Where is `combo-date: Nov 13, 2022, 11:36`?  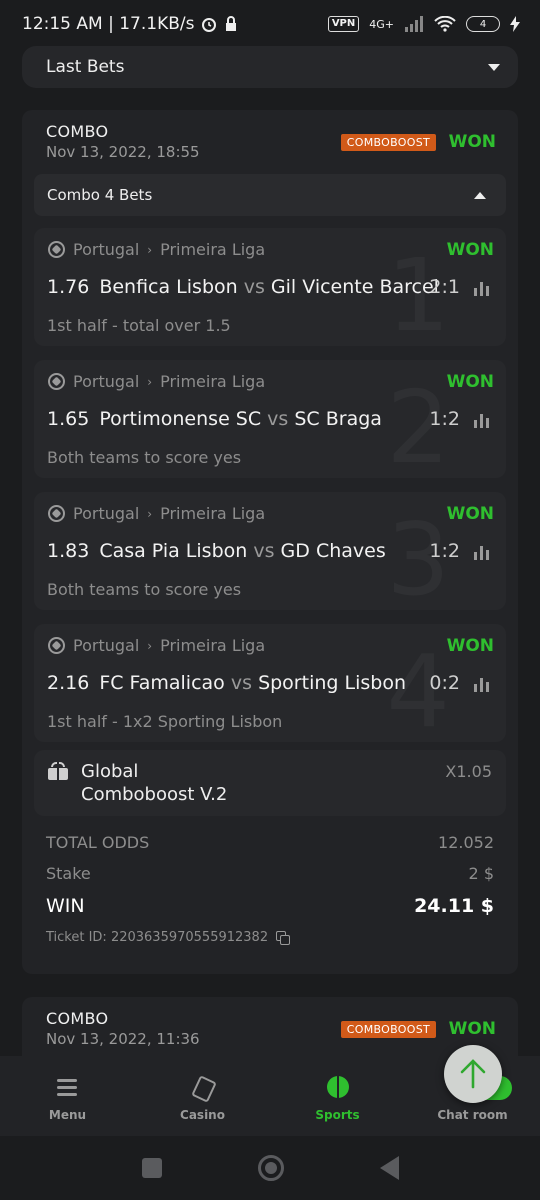 combo-date: Nov 13, 2022, 11:36 is located at coordinates (123, 1039).